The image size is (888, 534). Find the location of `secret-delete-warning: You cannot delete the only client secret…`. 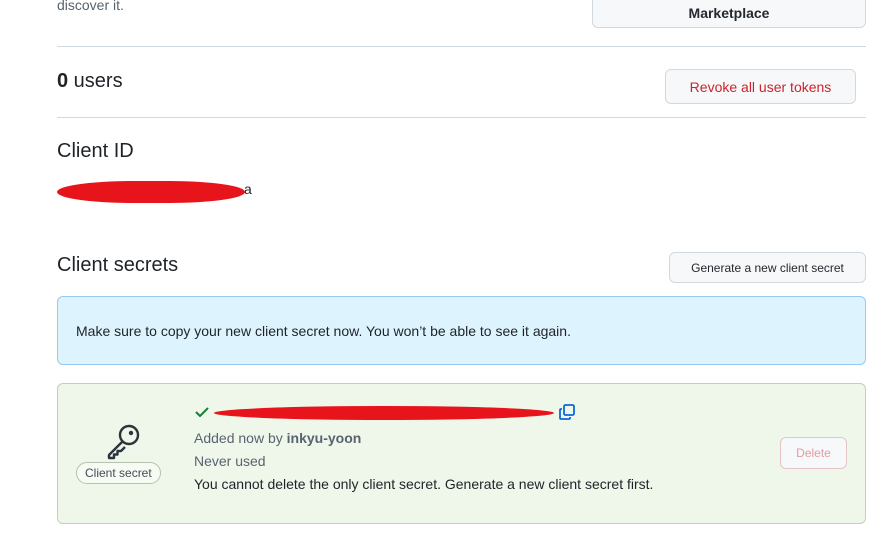

secret-delete-warning: You cannot delete the only client secret… is located at coordinates (424, 484).